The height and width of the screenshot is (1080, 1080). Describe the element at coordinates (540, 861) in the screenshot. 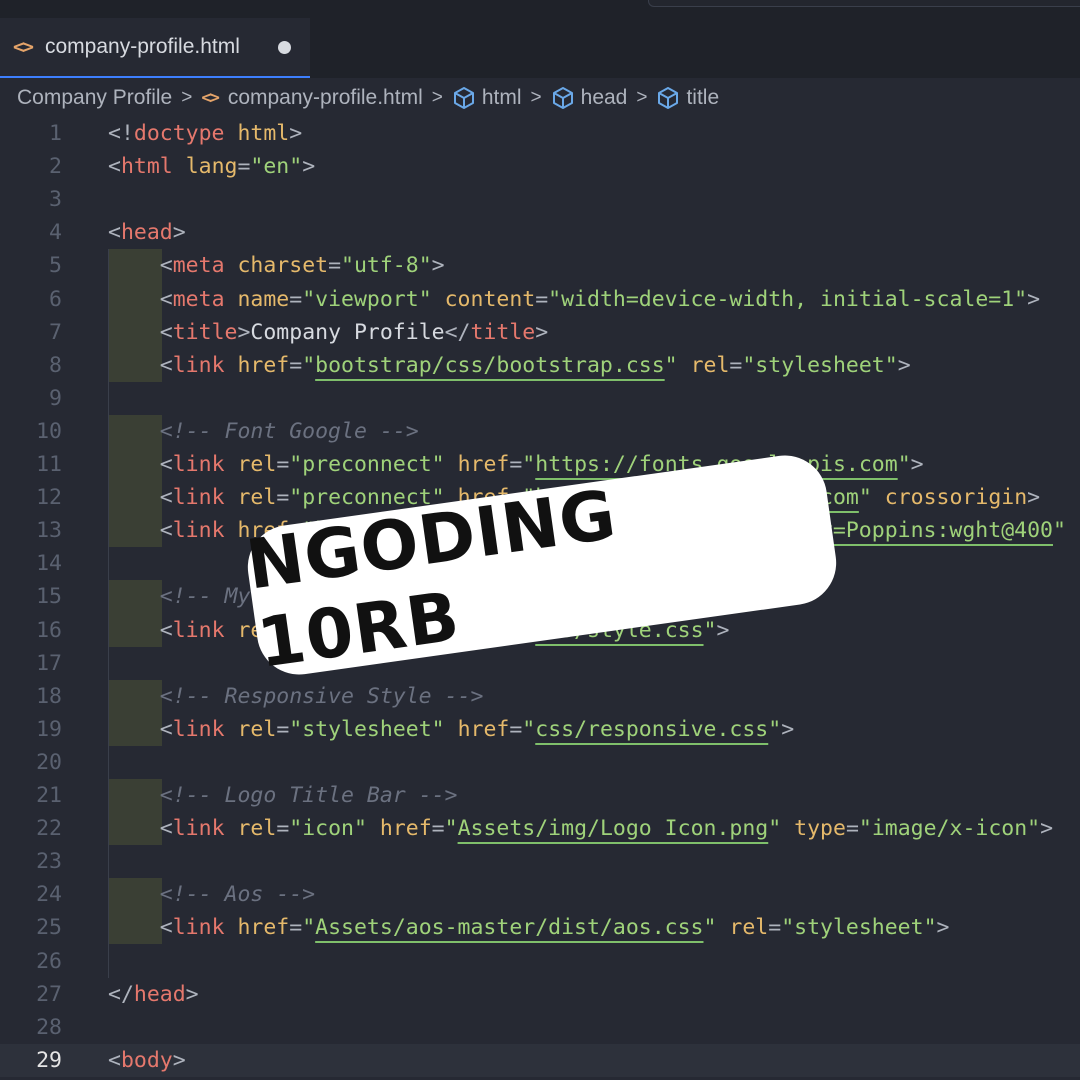

I see `code-line: 23` at that location.